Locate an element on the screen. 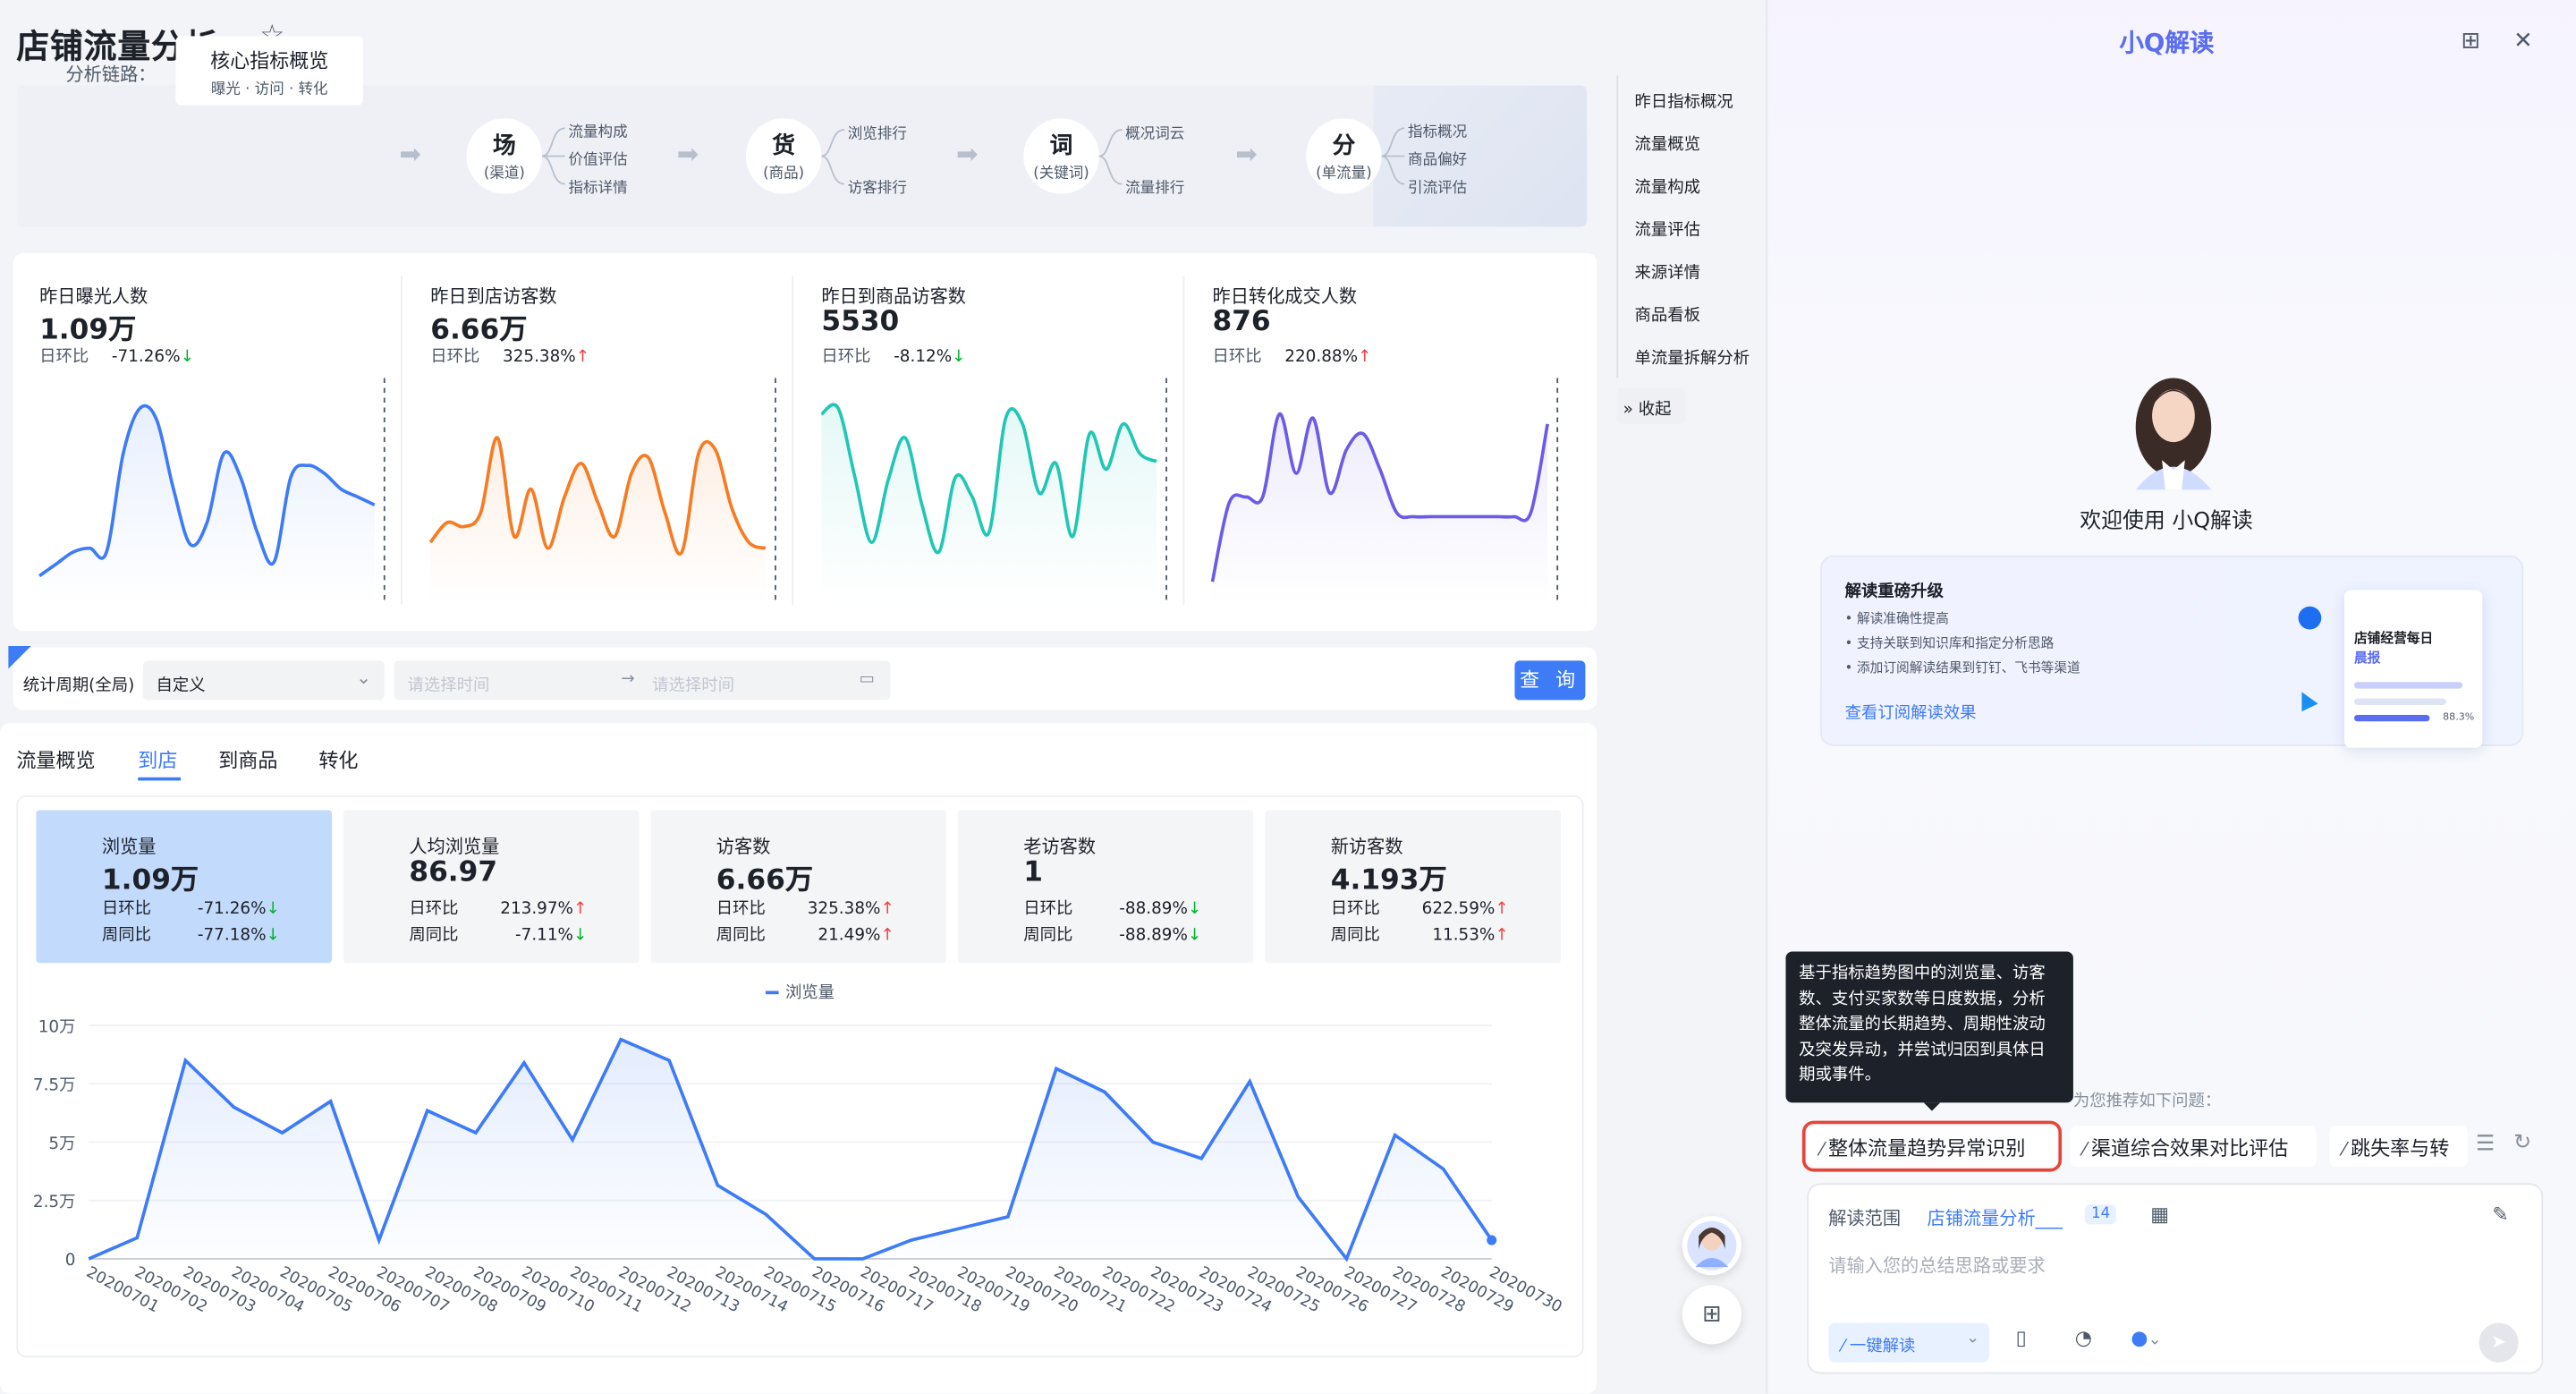  date-range-picker: 请选择时间 → 请选择时间 ▭ is located at coordinates (642, 681).